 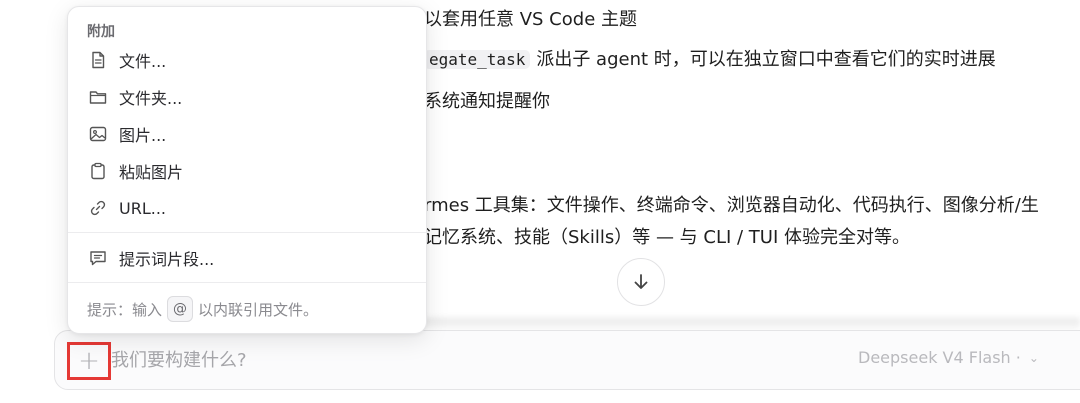 I want to click on menu-item-paste-image: 粘贴图片, so click(x=248, y=171).